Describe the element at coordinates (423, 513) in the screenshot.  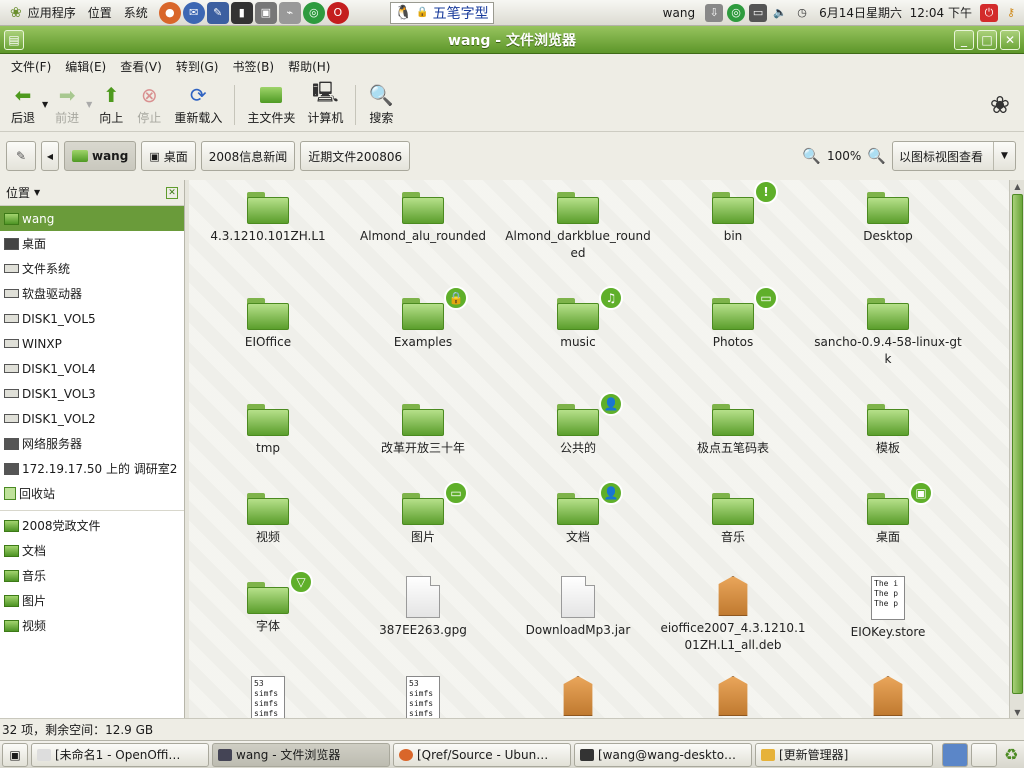
I see `folder-item: ▭ 图片` at that location.